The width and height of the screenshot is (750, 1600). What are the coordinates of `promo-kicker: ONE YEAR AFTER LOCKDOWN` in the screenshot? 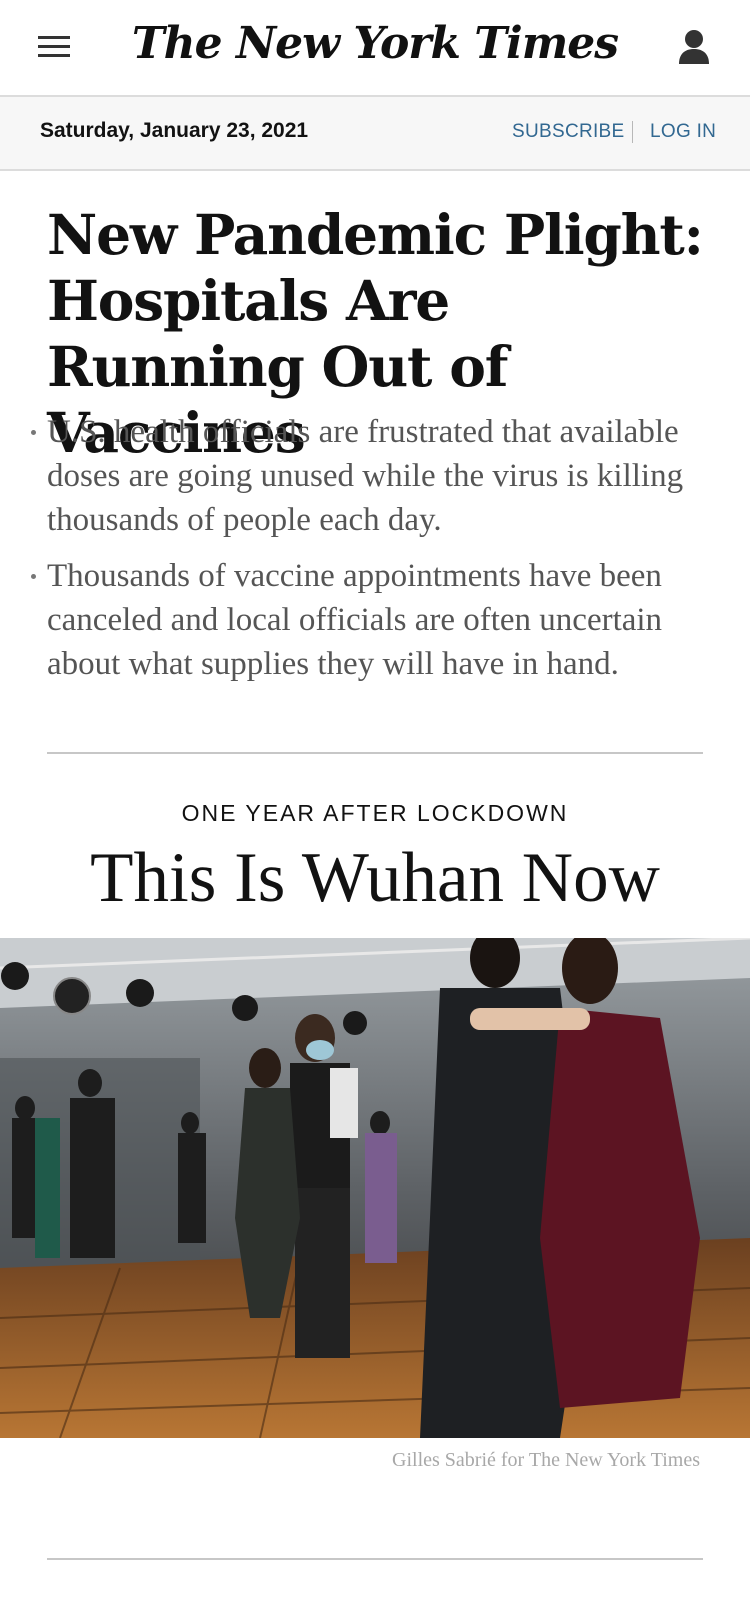 It's located at (375, 813).